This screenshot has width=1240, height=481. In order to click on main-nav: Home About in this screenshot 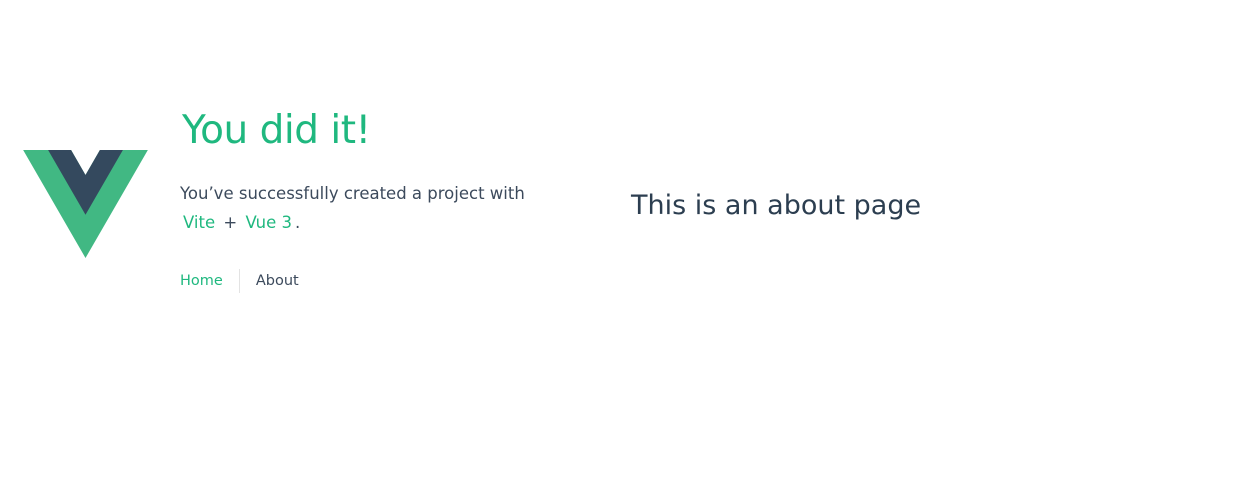, I will do `click(370, 281)`.